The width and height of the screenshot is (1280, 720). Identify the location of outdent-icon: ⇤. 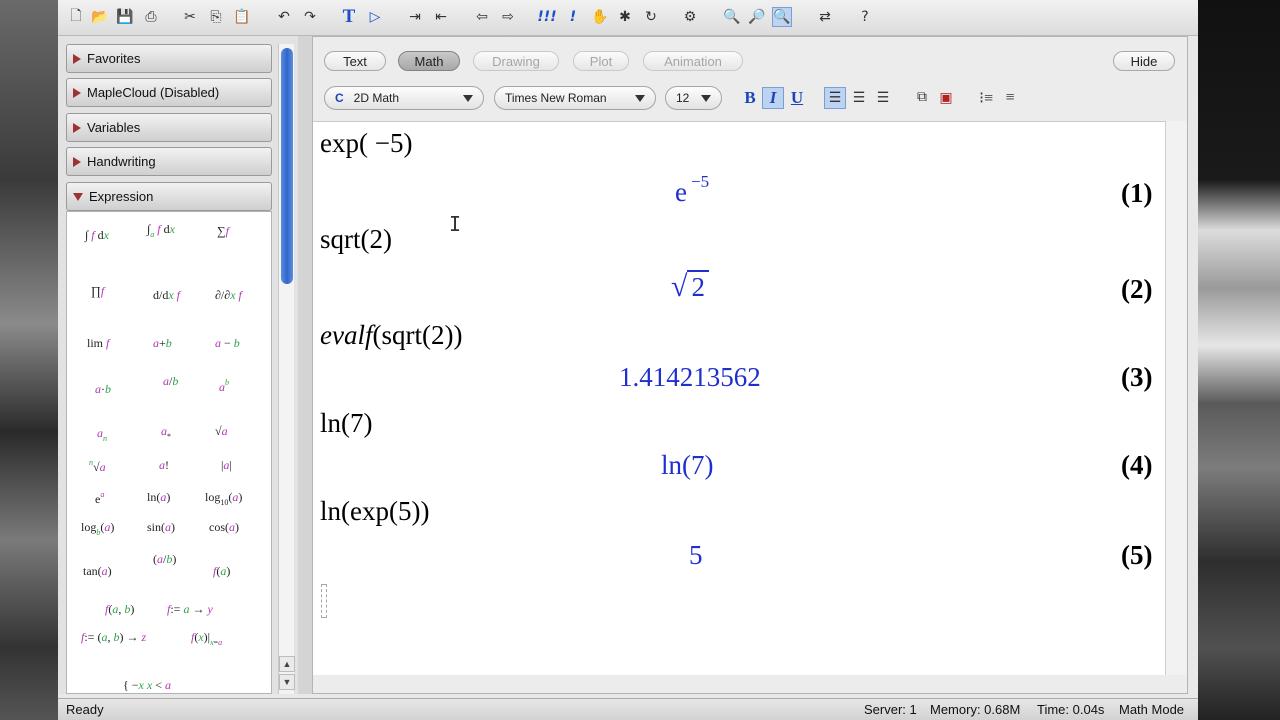
(441, 17).